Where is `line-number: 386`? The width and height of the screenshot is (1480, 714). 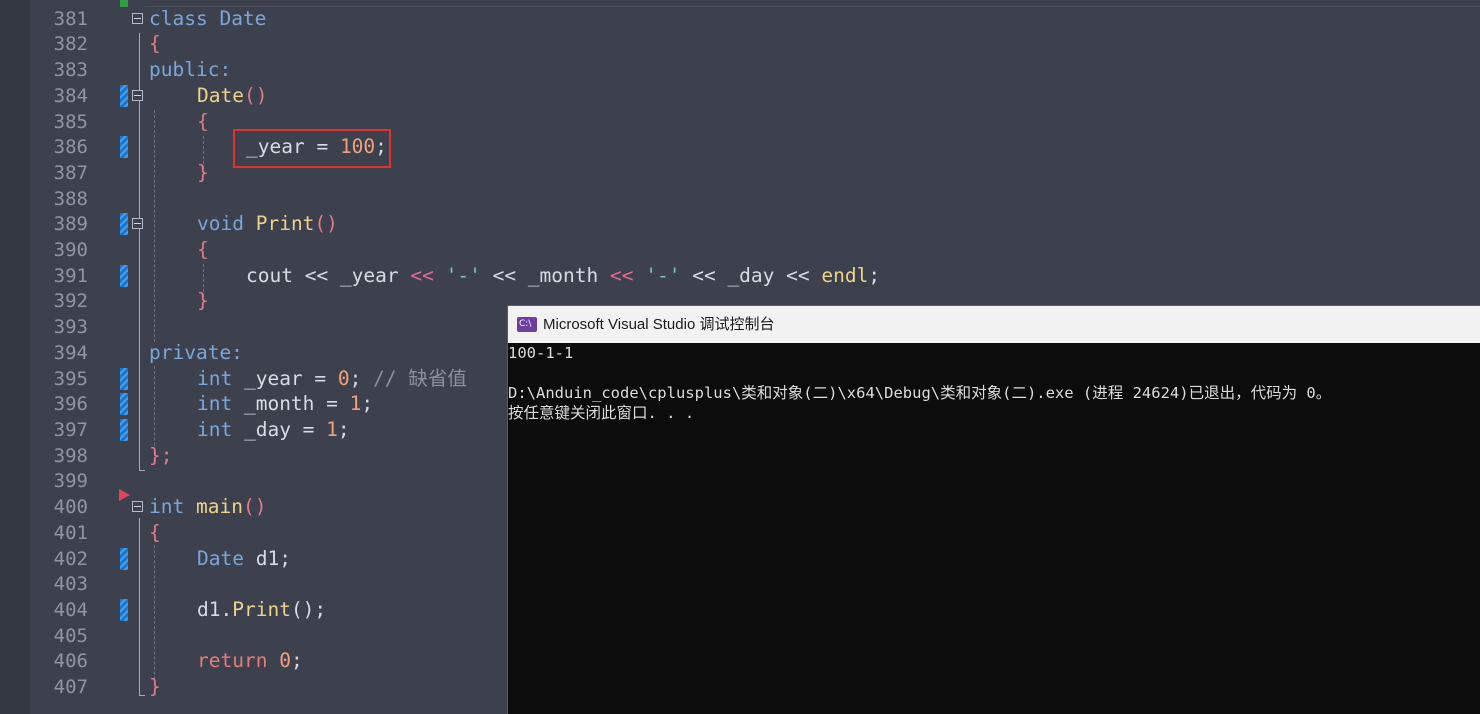
line-number: 386 is located at coordinates (70, 147).